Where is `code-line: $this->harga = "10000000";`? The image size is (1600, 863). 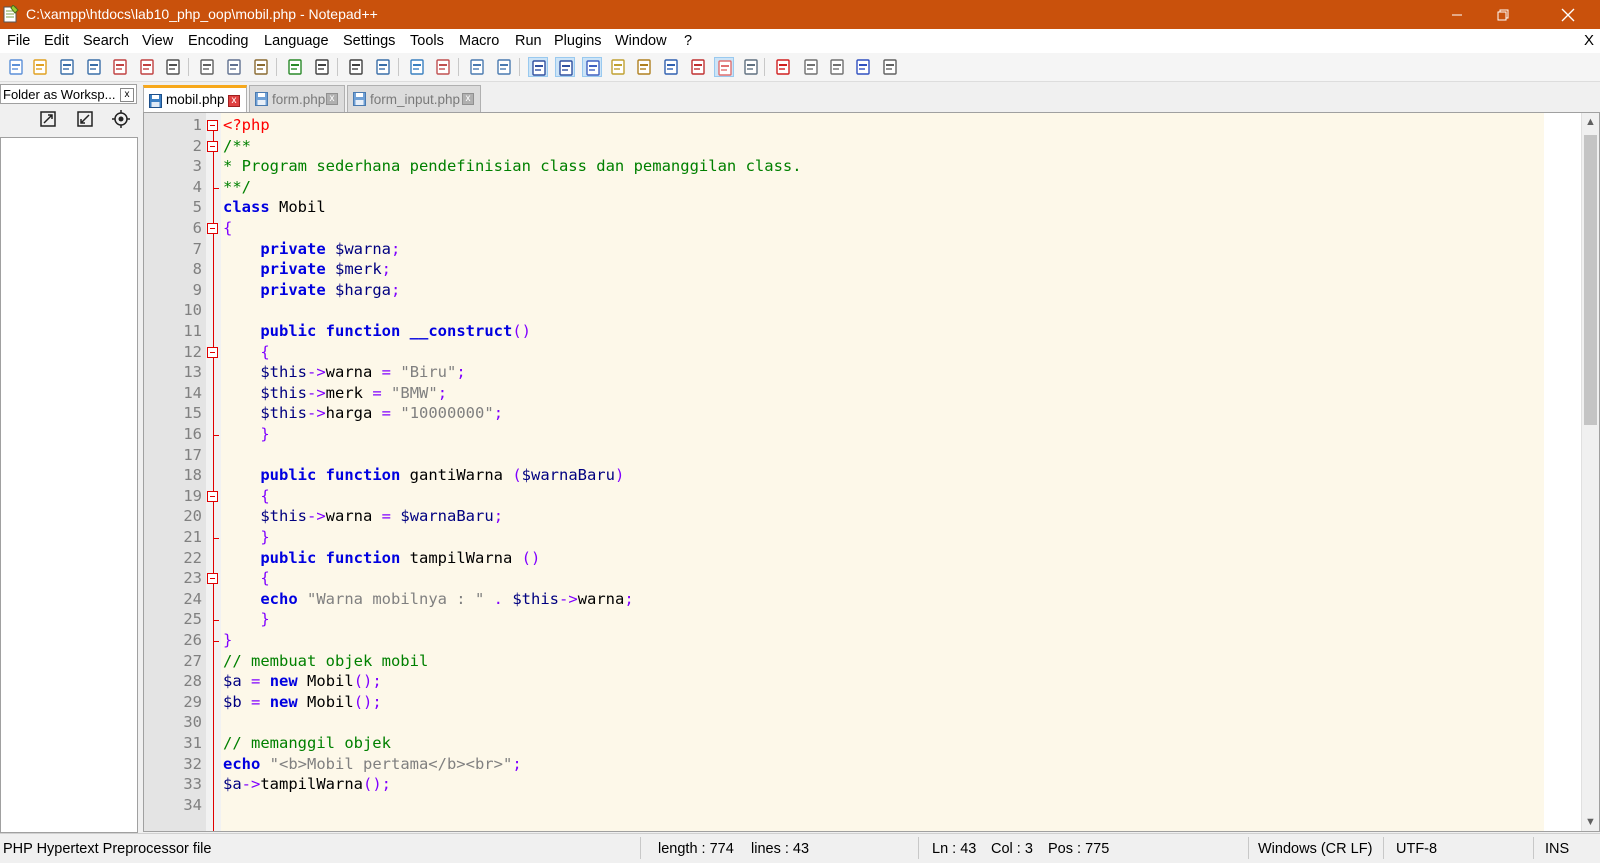 code-line: $this->harga = "10000000"; is located at coordinates (363, 413).